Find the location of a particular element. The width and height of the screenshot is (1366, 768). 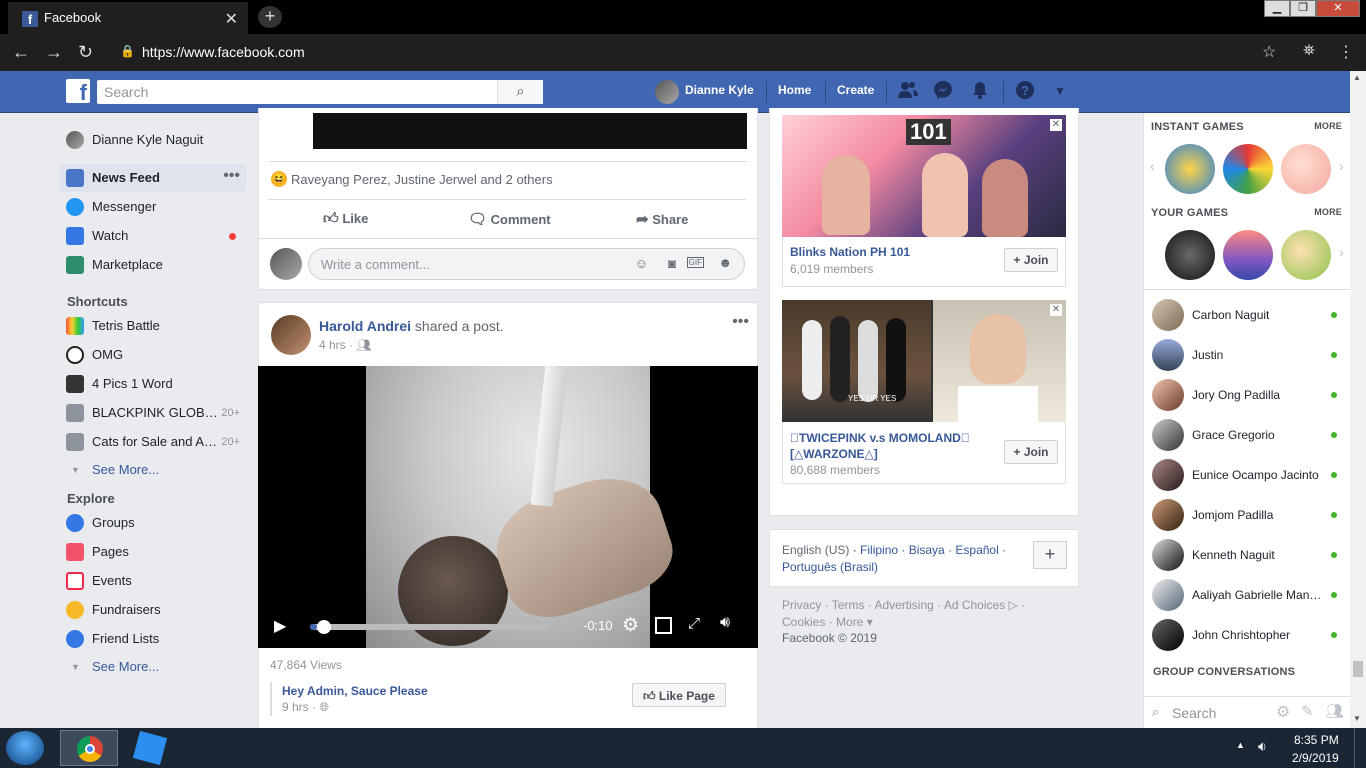

friend-requests-icon is located at coordinates (908, 92).